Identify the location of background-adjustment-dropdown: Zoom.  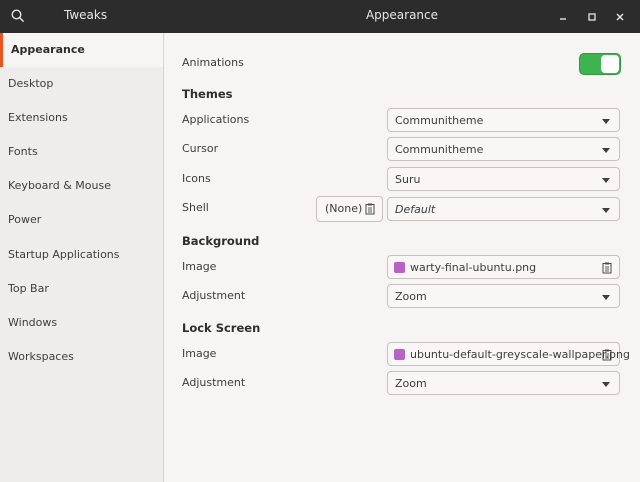
(503, 296).